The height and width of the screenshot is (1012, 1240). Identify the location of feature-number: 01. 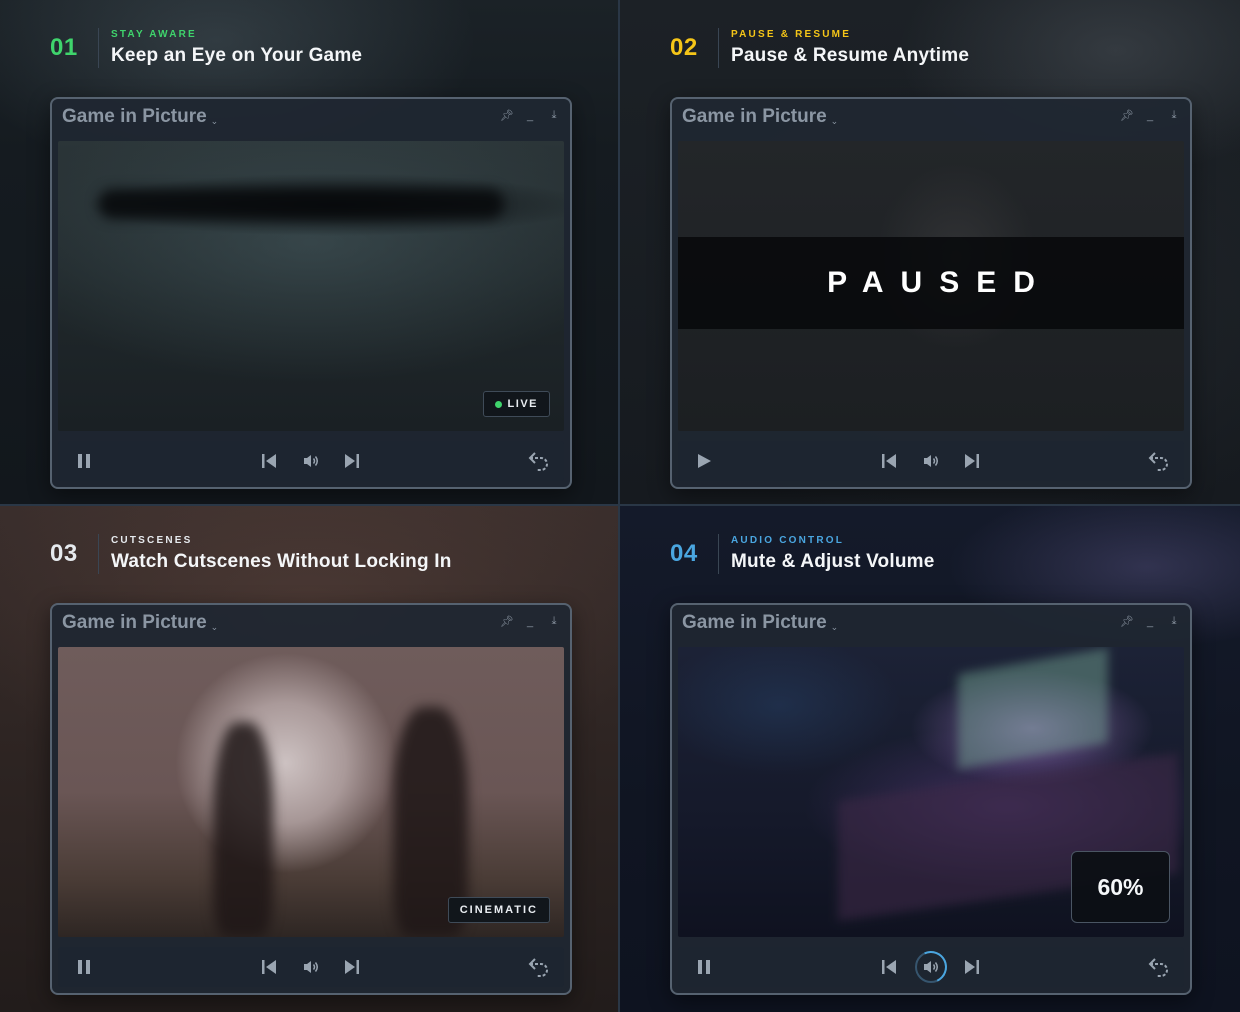
(64, 47).